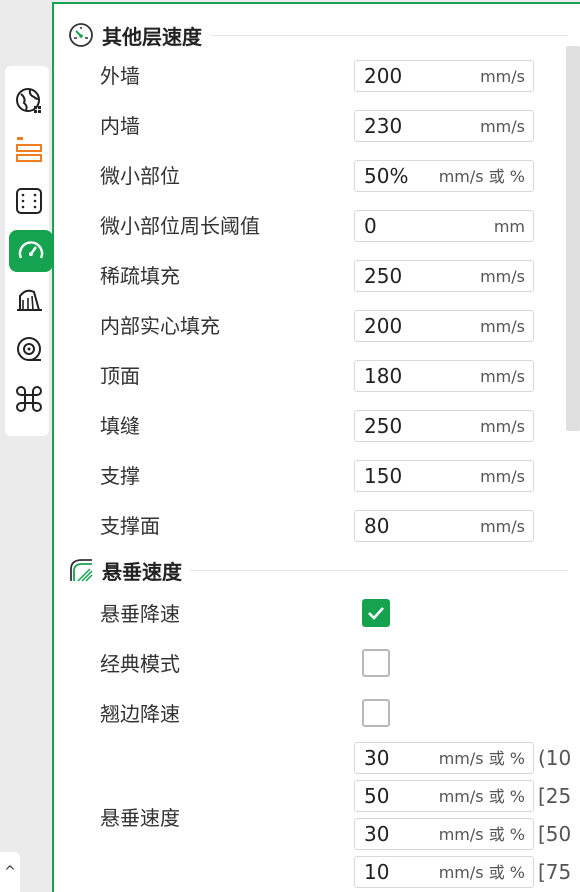  I want to click on overhang-range-label: [50, so click(555, 834).